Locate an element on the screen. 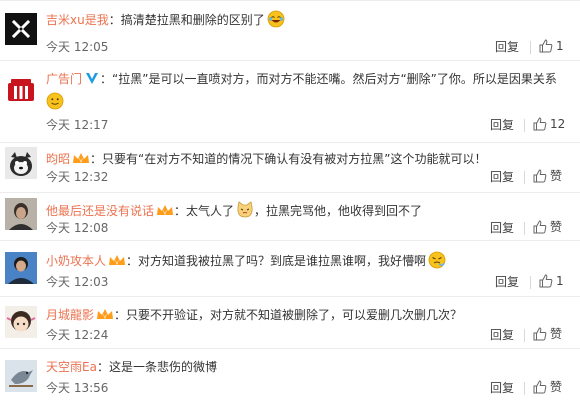  smile-emoji-icon is located at coordinates (55, 102).